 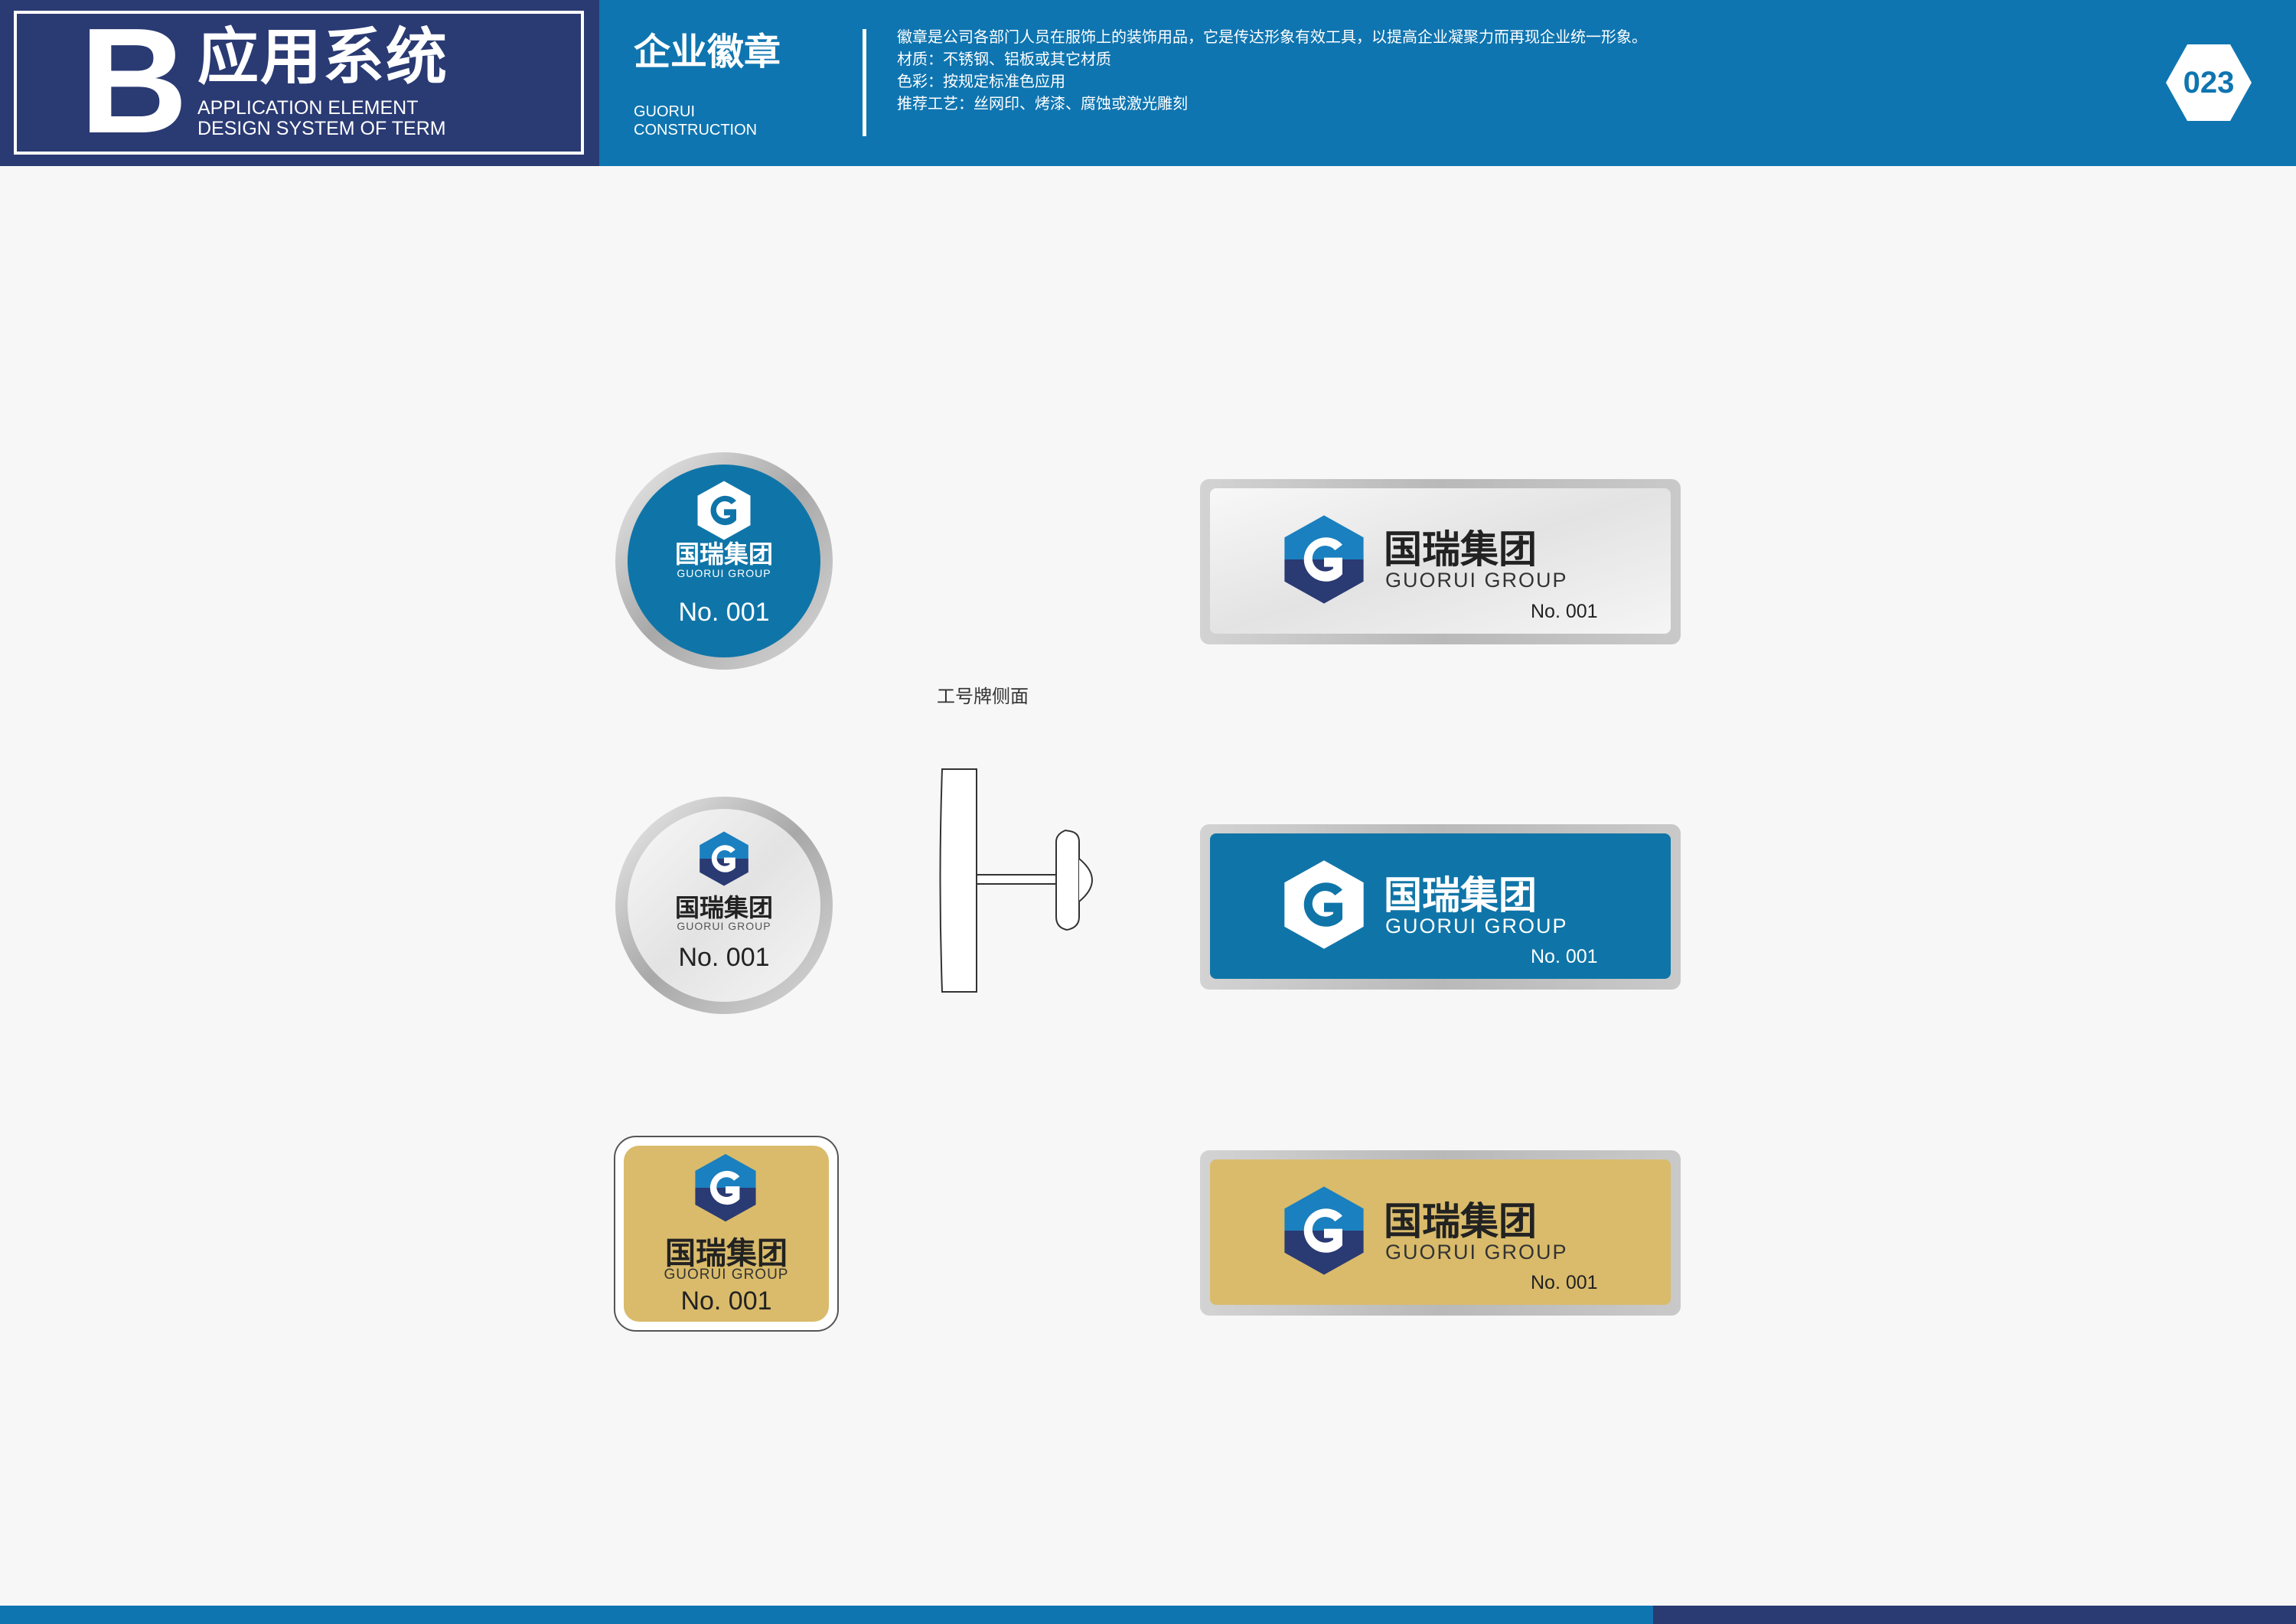 I want to click on footer-bar-navy, so click(x=1974, y=1615).